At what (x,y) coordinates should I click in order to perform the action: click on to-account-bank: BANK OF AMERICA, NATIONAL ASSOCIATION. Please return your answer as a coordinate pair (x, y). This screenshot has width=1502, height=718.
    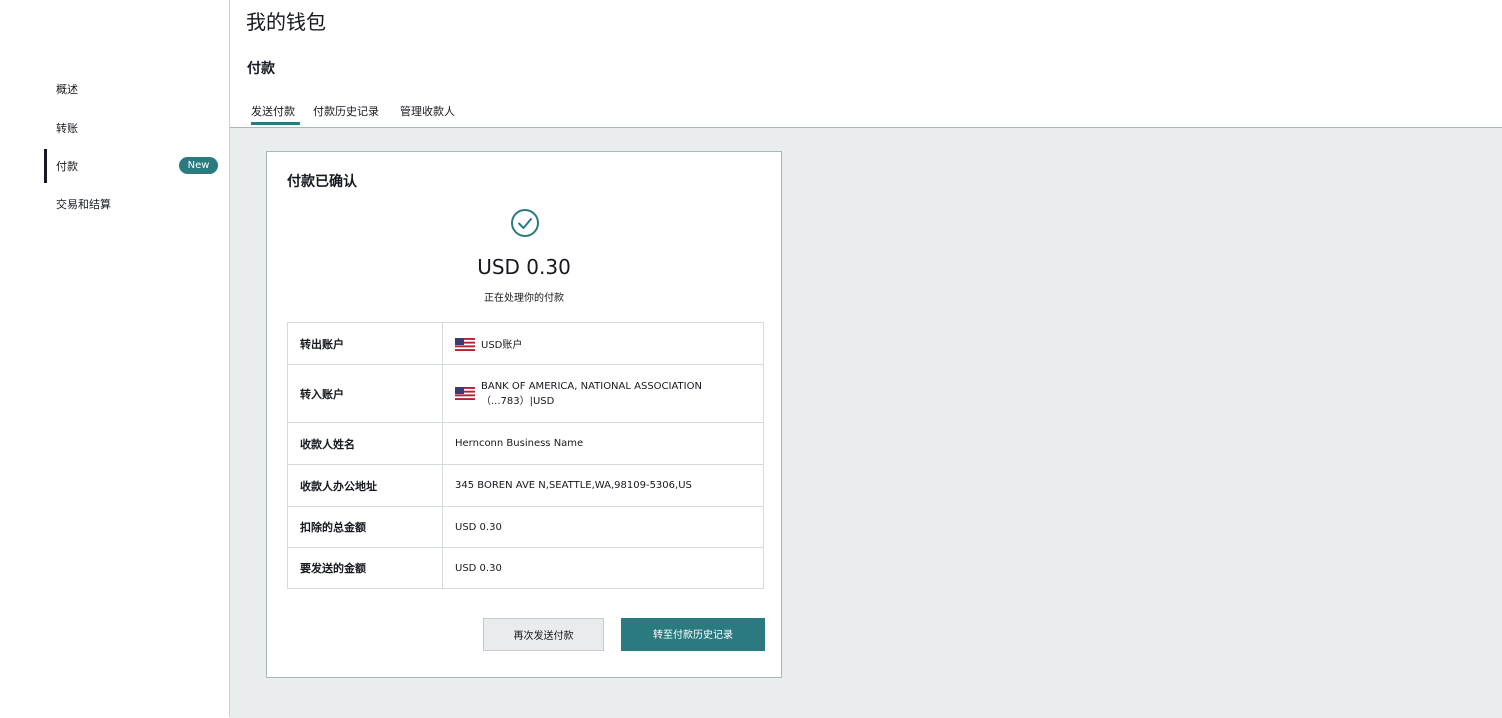
    Looking at the image, I should click on (591, 386).